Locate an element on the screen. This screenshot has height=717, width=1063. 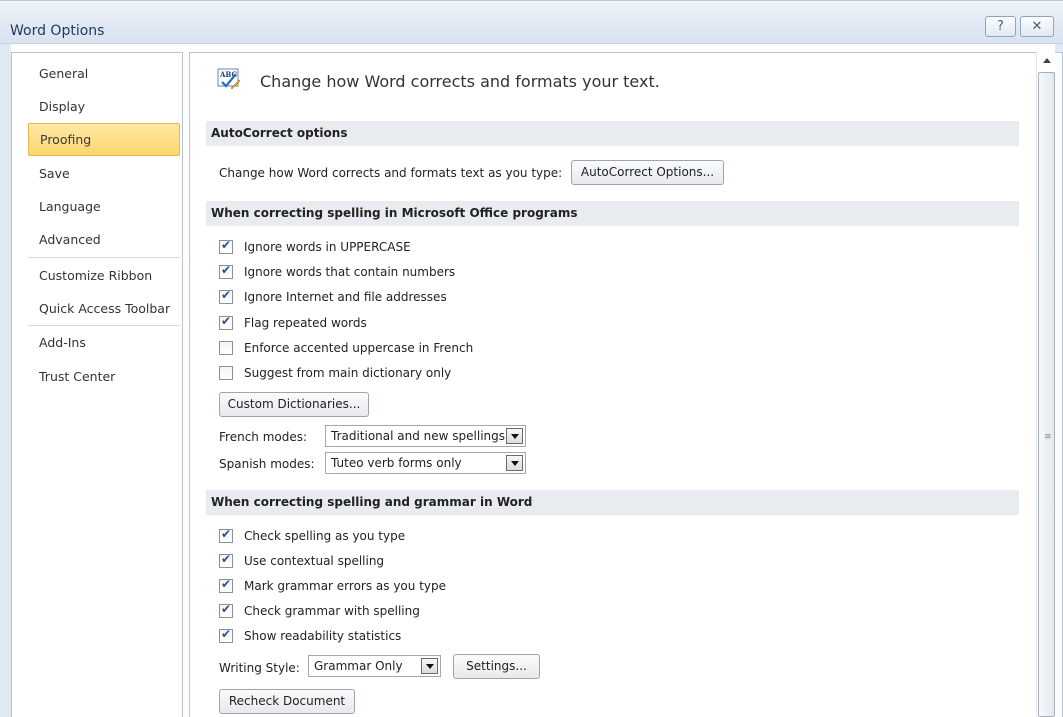
vertical-scrollbar: ≡ is located at coordinates (1045, 384).